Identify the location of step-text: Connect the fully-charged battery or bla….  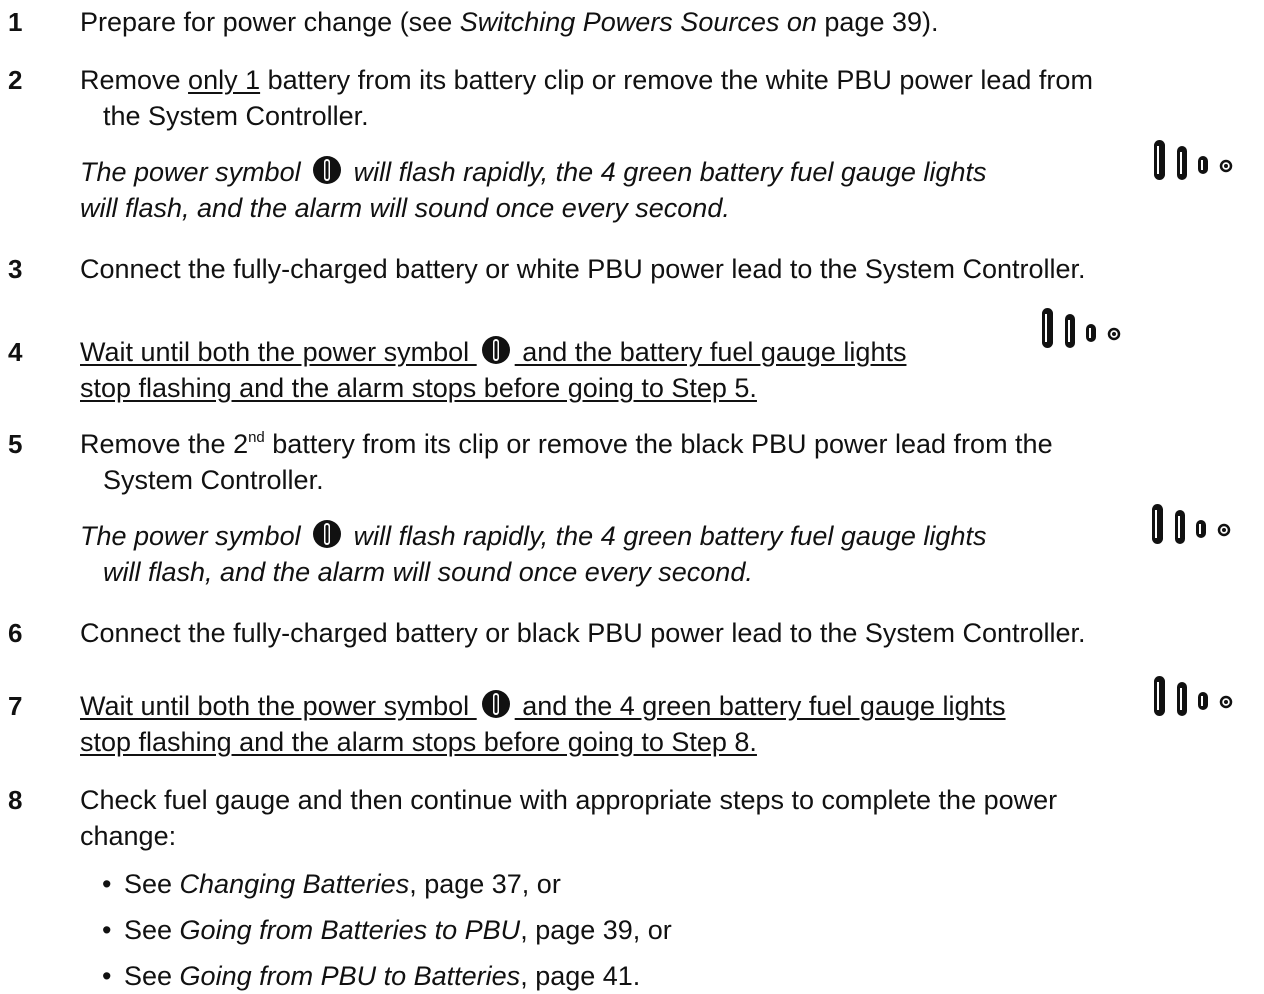
(583, 633).